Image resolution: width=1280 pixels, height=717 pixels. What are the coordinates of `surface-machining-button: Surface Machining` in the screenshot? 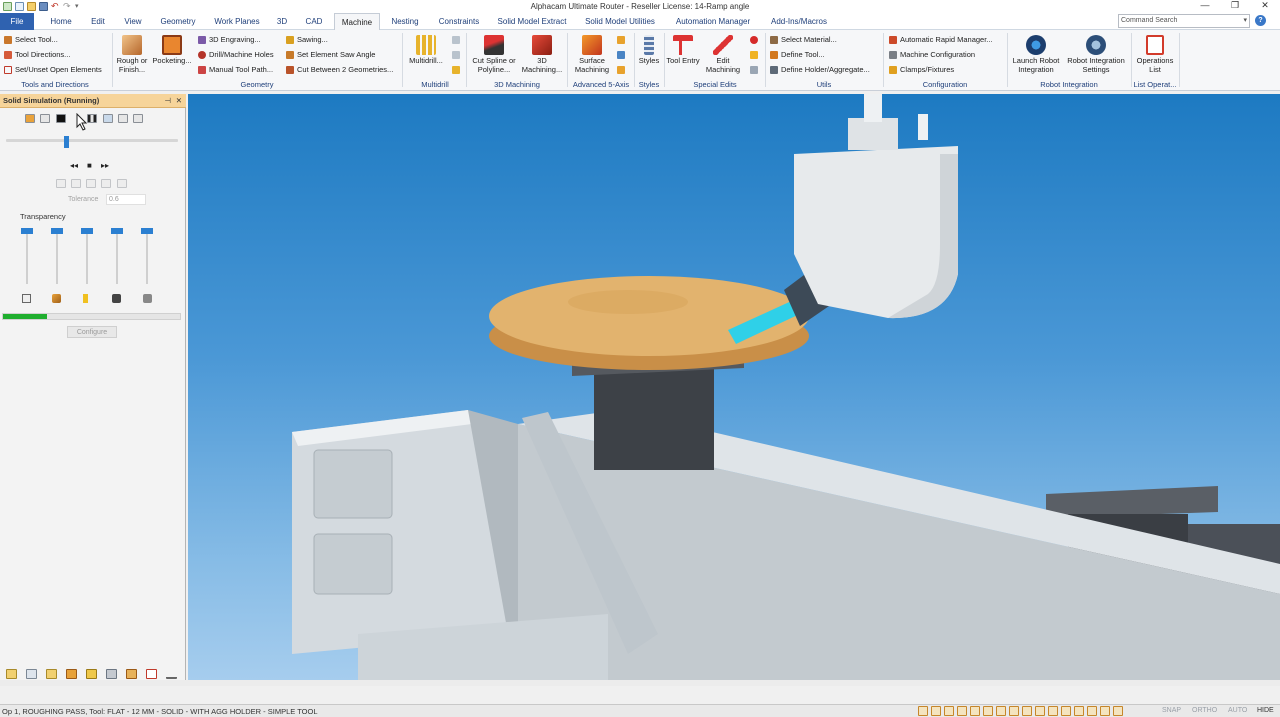 It's located at (592, 54).